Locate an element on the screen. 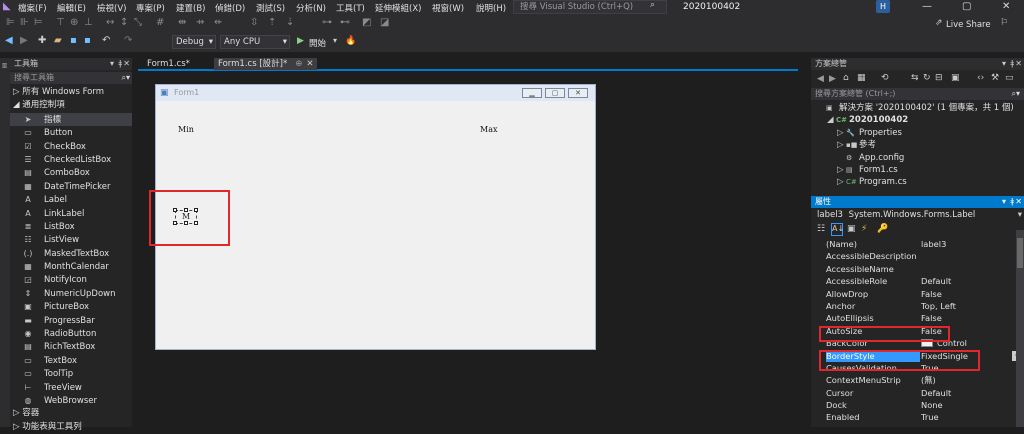  toolbox-item: ⊢ TreeView is located at coordinates (71, 387).